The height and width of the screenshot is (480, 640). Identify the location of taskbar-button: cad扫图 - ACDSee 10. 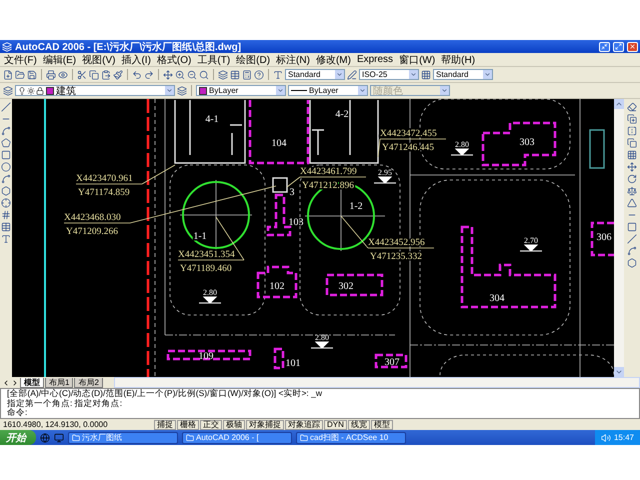
(351, 438).